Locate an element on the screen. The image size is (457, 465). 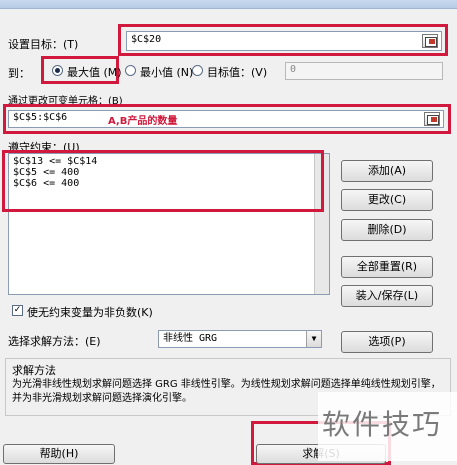
title-bar is located at coordinates (228, 4).